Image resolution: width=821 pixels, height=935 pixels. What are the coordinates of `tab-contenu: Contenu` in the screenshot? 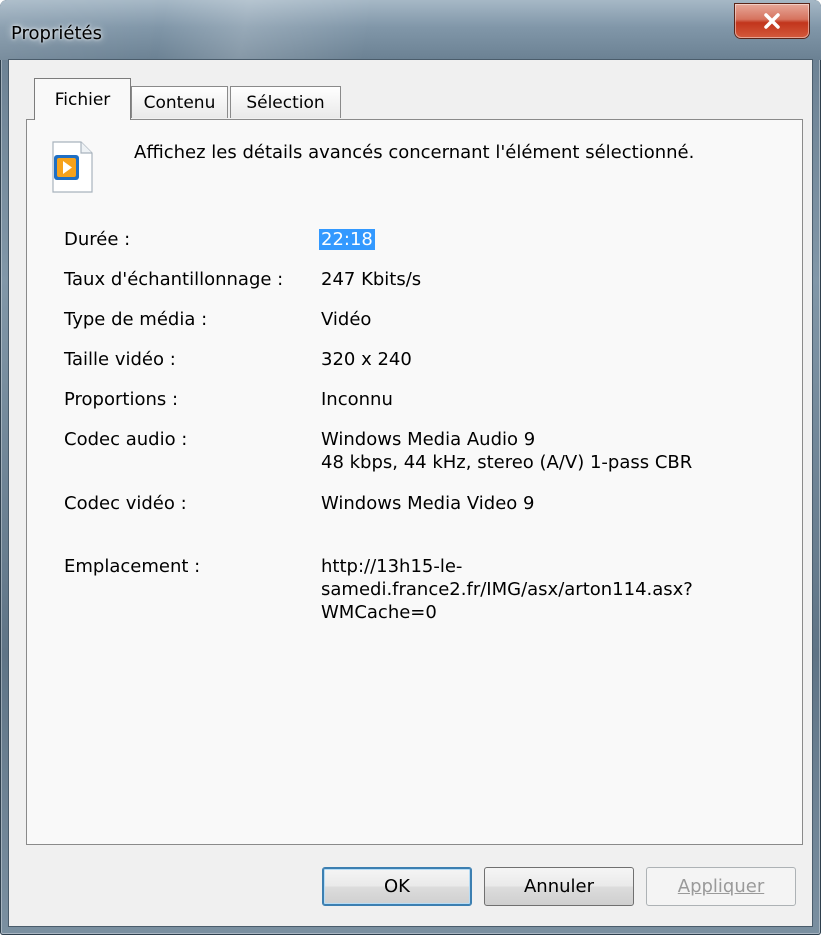 It's located at (179, 102).